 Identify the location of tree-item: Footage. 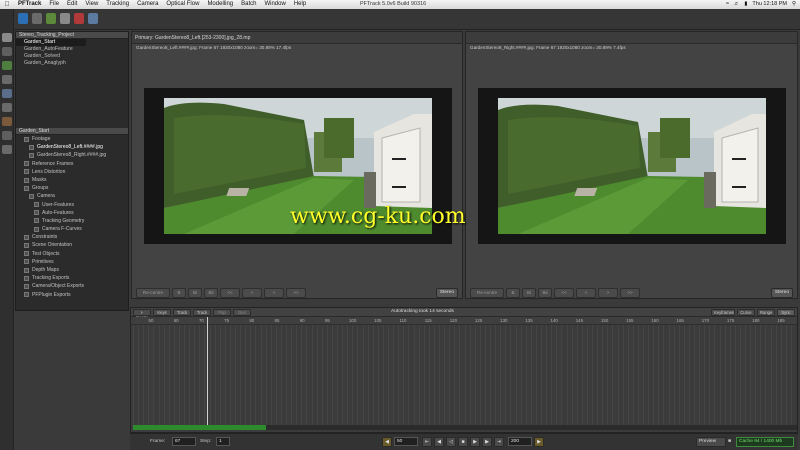
(72, 139).